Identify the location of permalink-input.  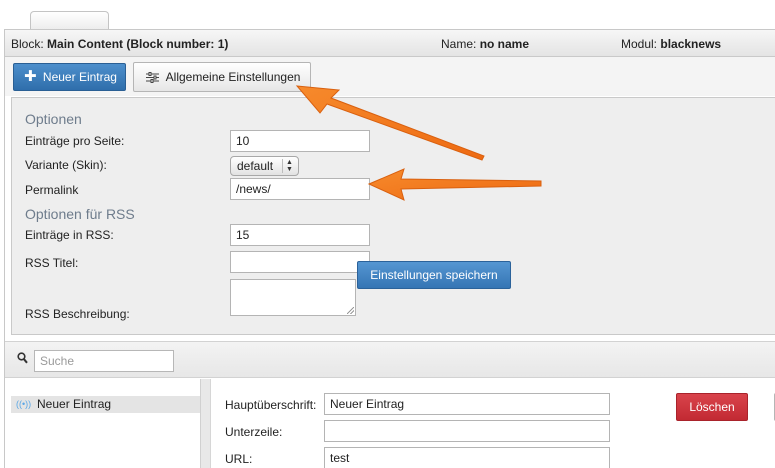
(300, 189).